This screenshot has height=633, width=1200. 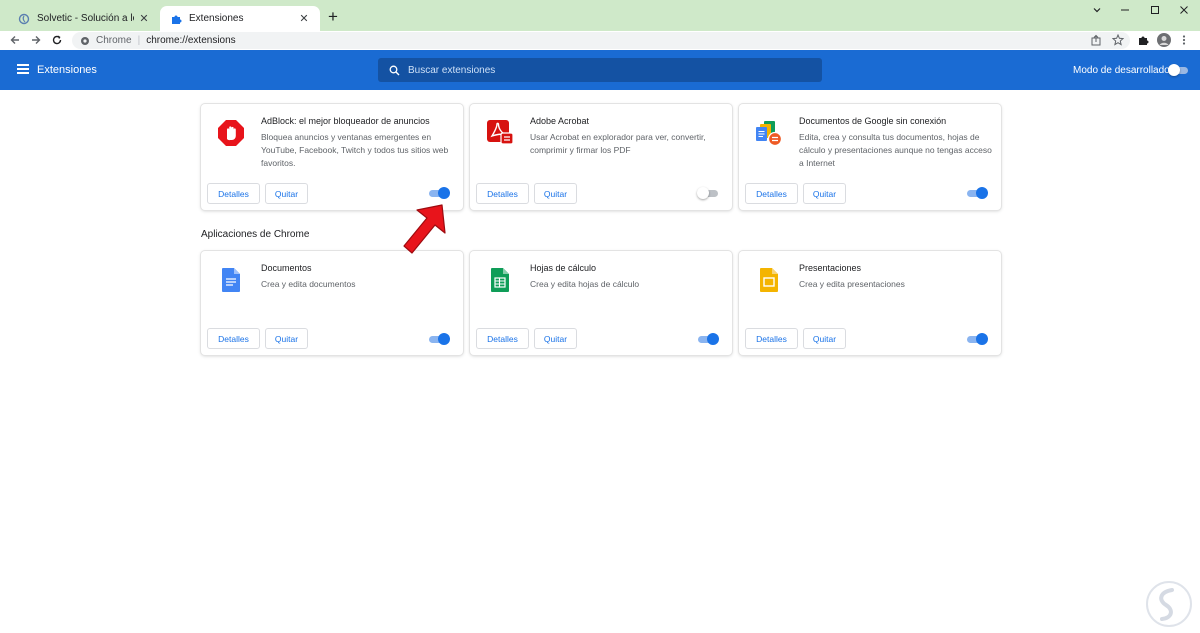 I want to click on menu-icon, so click(x=23, y=69).